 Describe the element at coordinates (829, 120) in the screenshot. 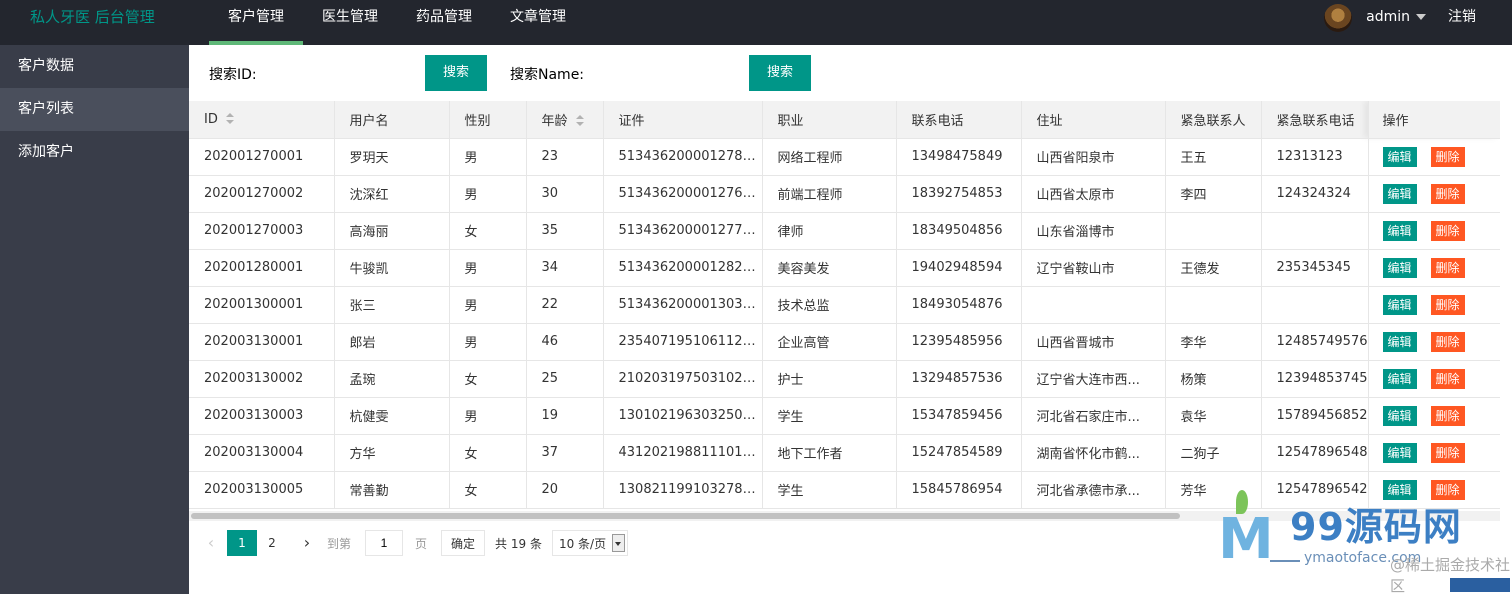

I see `column-header: 职业` at that location.